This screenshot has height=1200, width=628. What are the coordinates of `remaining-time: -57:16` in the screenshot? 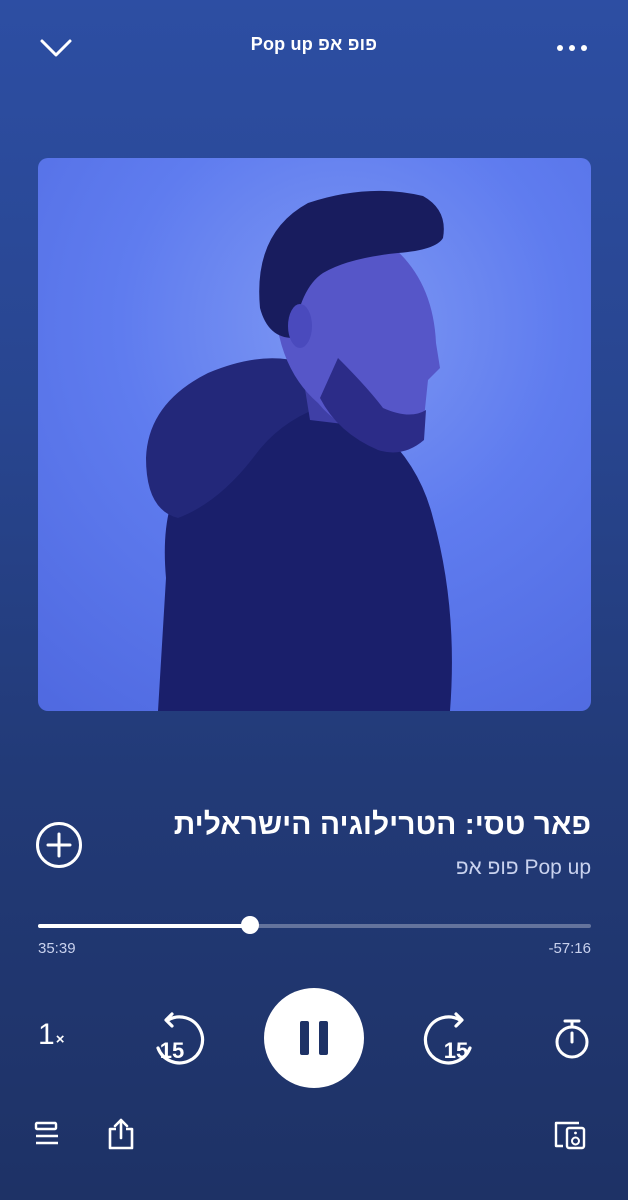 It's located at (569, 948).